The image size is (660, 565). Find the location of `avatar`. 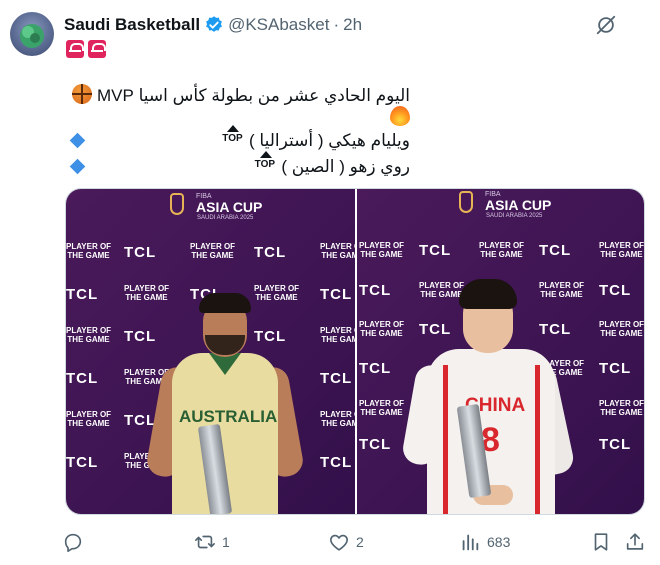

avatar is located at coordinates (32, 34).